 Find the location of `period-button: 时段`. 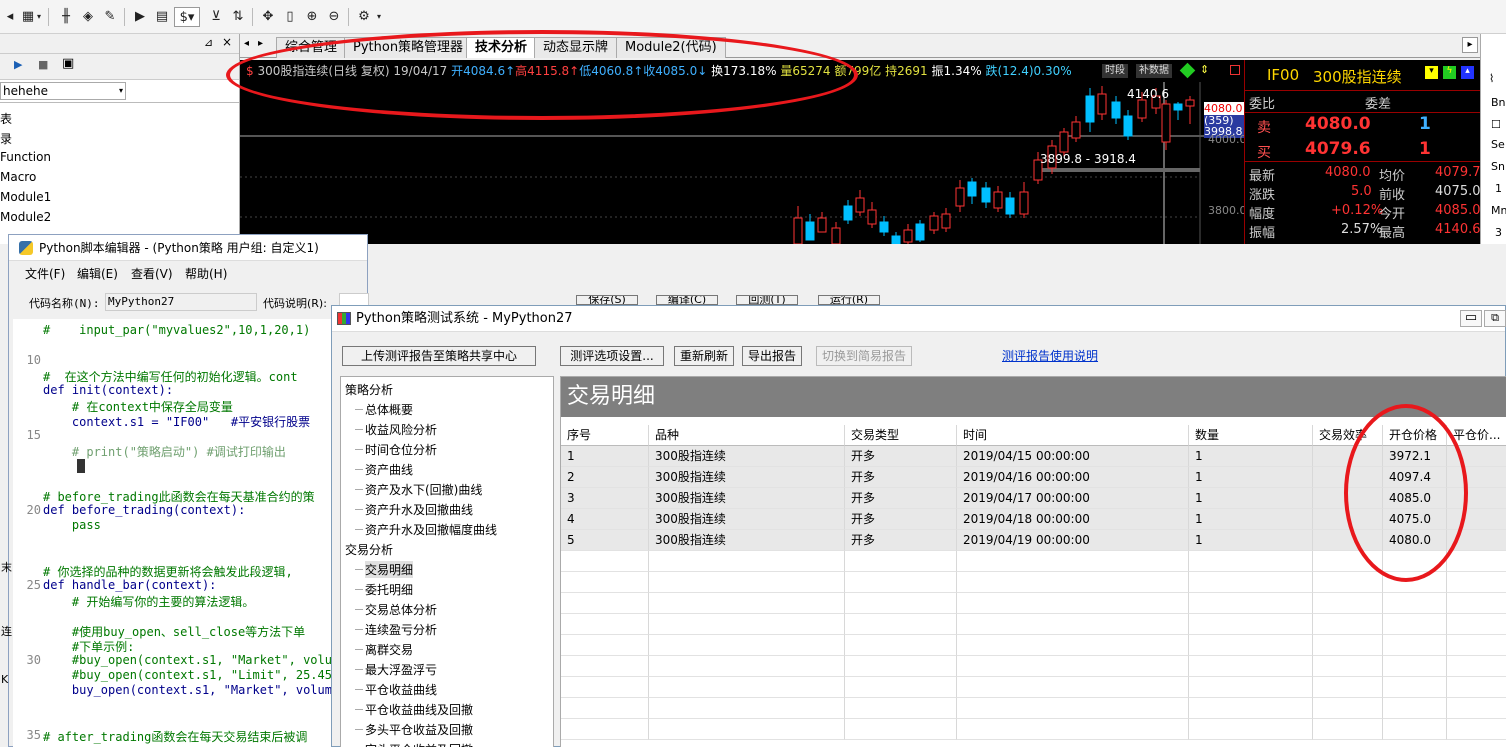

period-button: 时段 is located at coordinates (1115, 71).